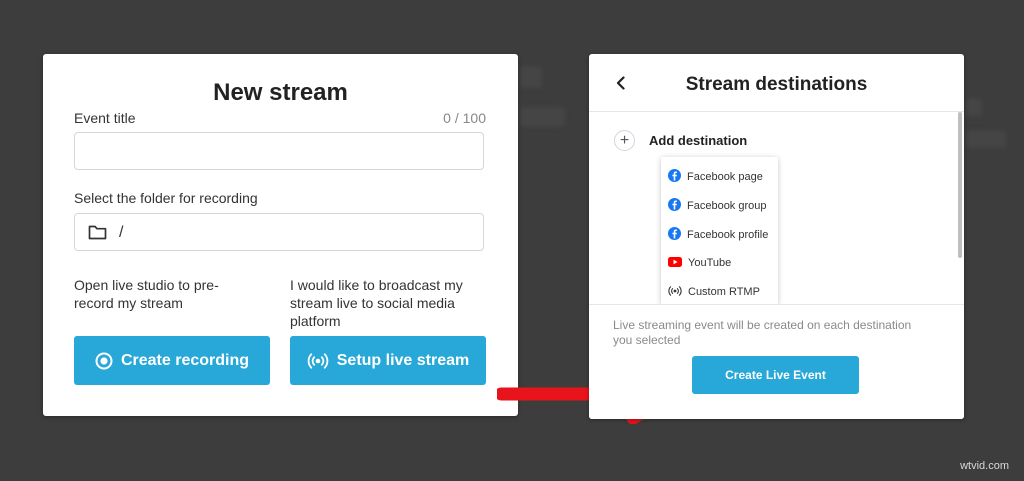  I want to click on option-label: Facebook page, so click(725, 177).